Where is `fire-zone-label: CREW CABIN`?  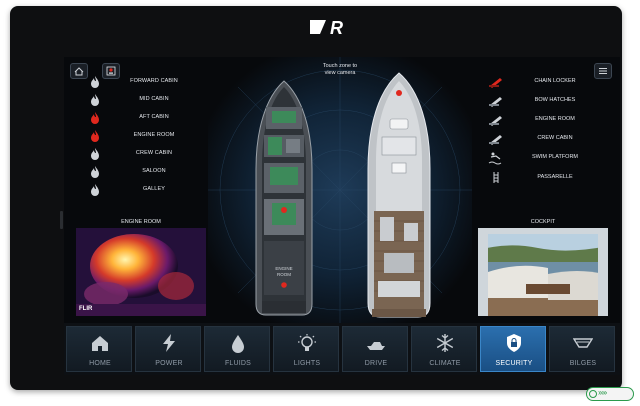 fire-zone-label: CREW CABIN is located at coordinates (154, 153).